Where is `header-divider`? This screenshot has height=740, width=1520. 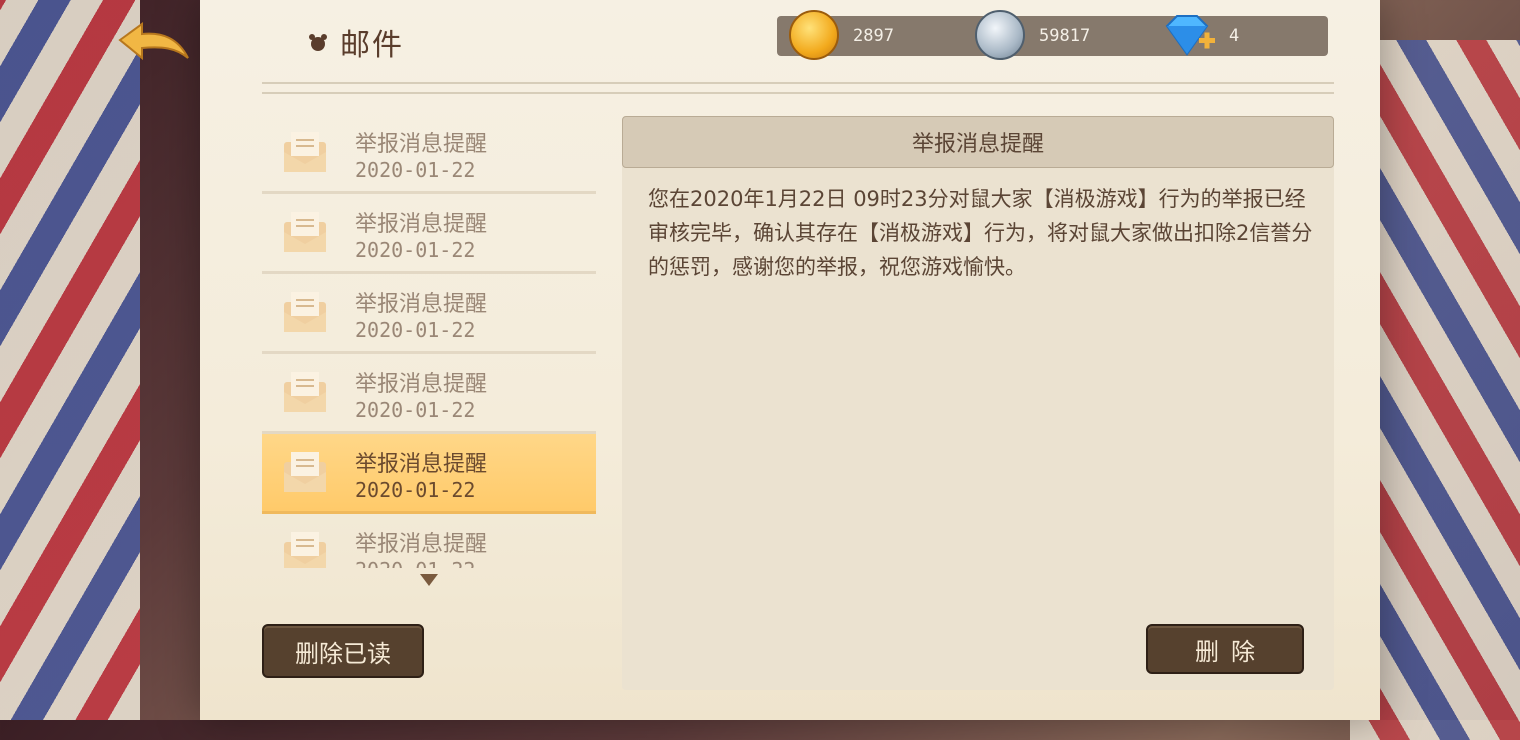
header-divider is located at coordinates (798, 88).